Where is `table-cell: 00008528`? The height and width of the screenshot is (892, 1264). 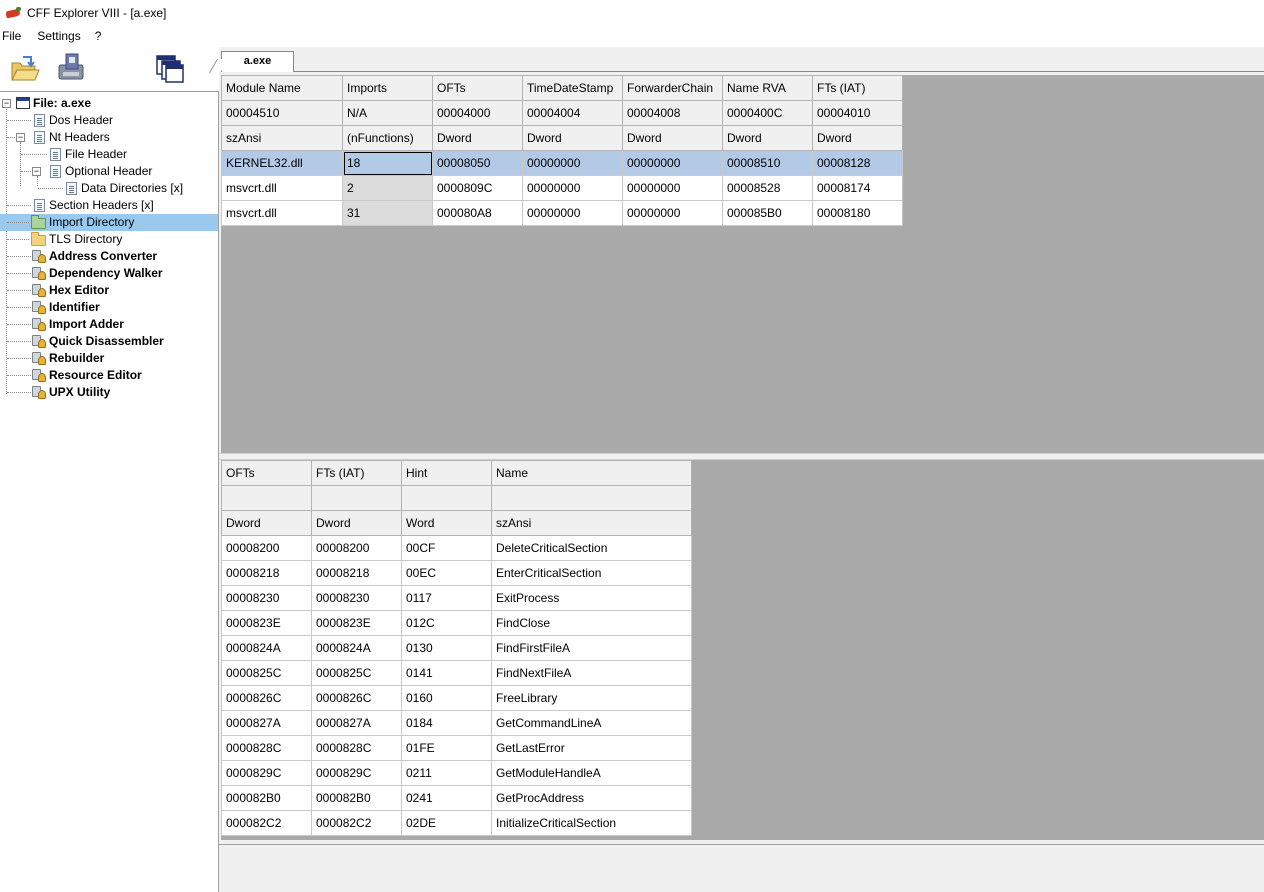
table-cell: 00008528 is located at coordinates (767, 188).